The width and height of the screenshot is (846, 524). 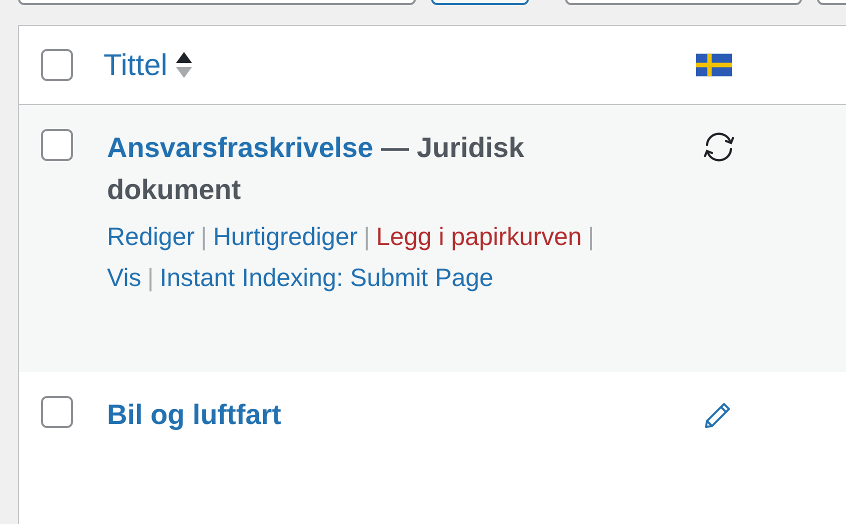 What do you see at coordinates (327, 278) in the screenshot?
I see `row-action-link: Instant Indexing: Submit Page` at bounding box center [327, 278].